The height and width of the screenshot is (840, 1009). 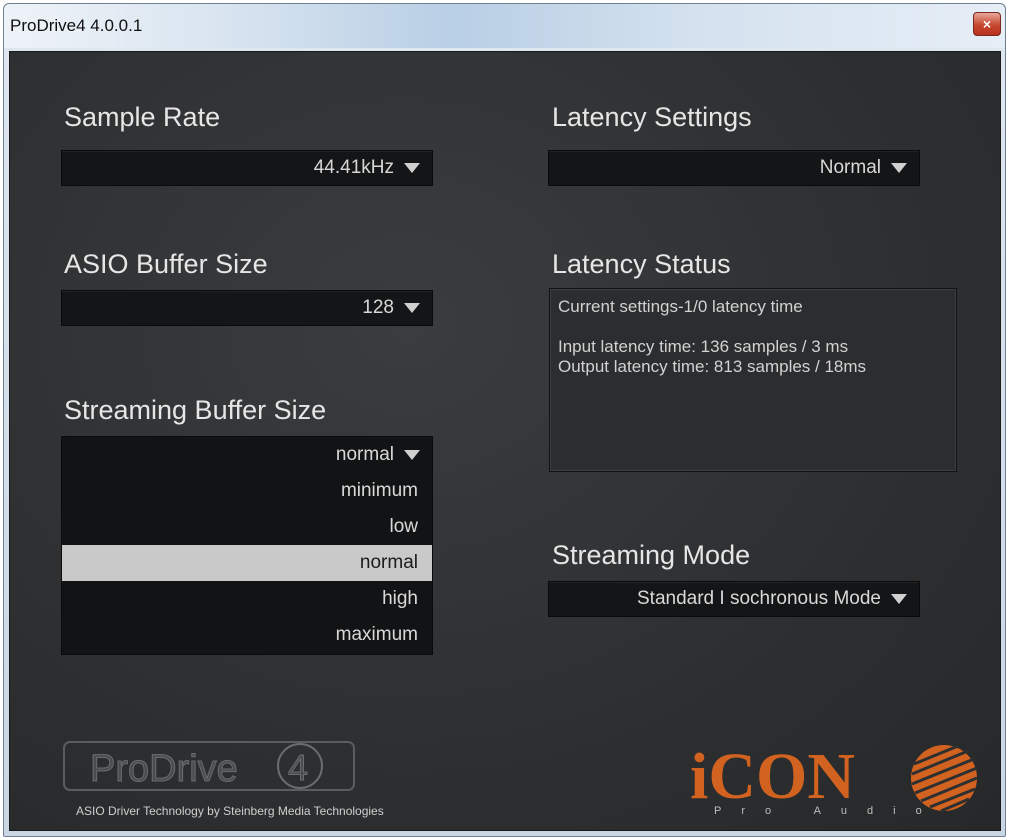 What do you see at coordinates (651, 555) in the screenshot?
I see `streaming-mode-label: Streaming Mode` at bounding box center [651, 555].